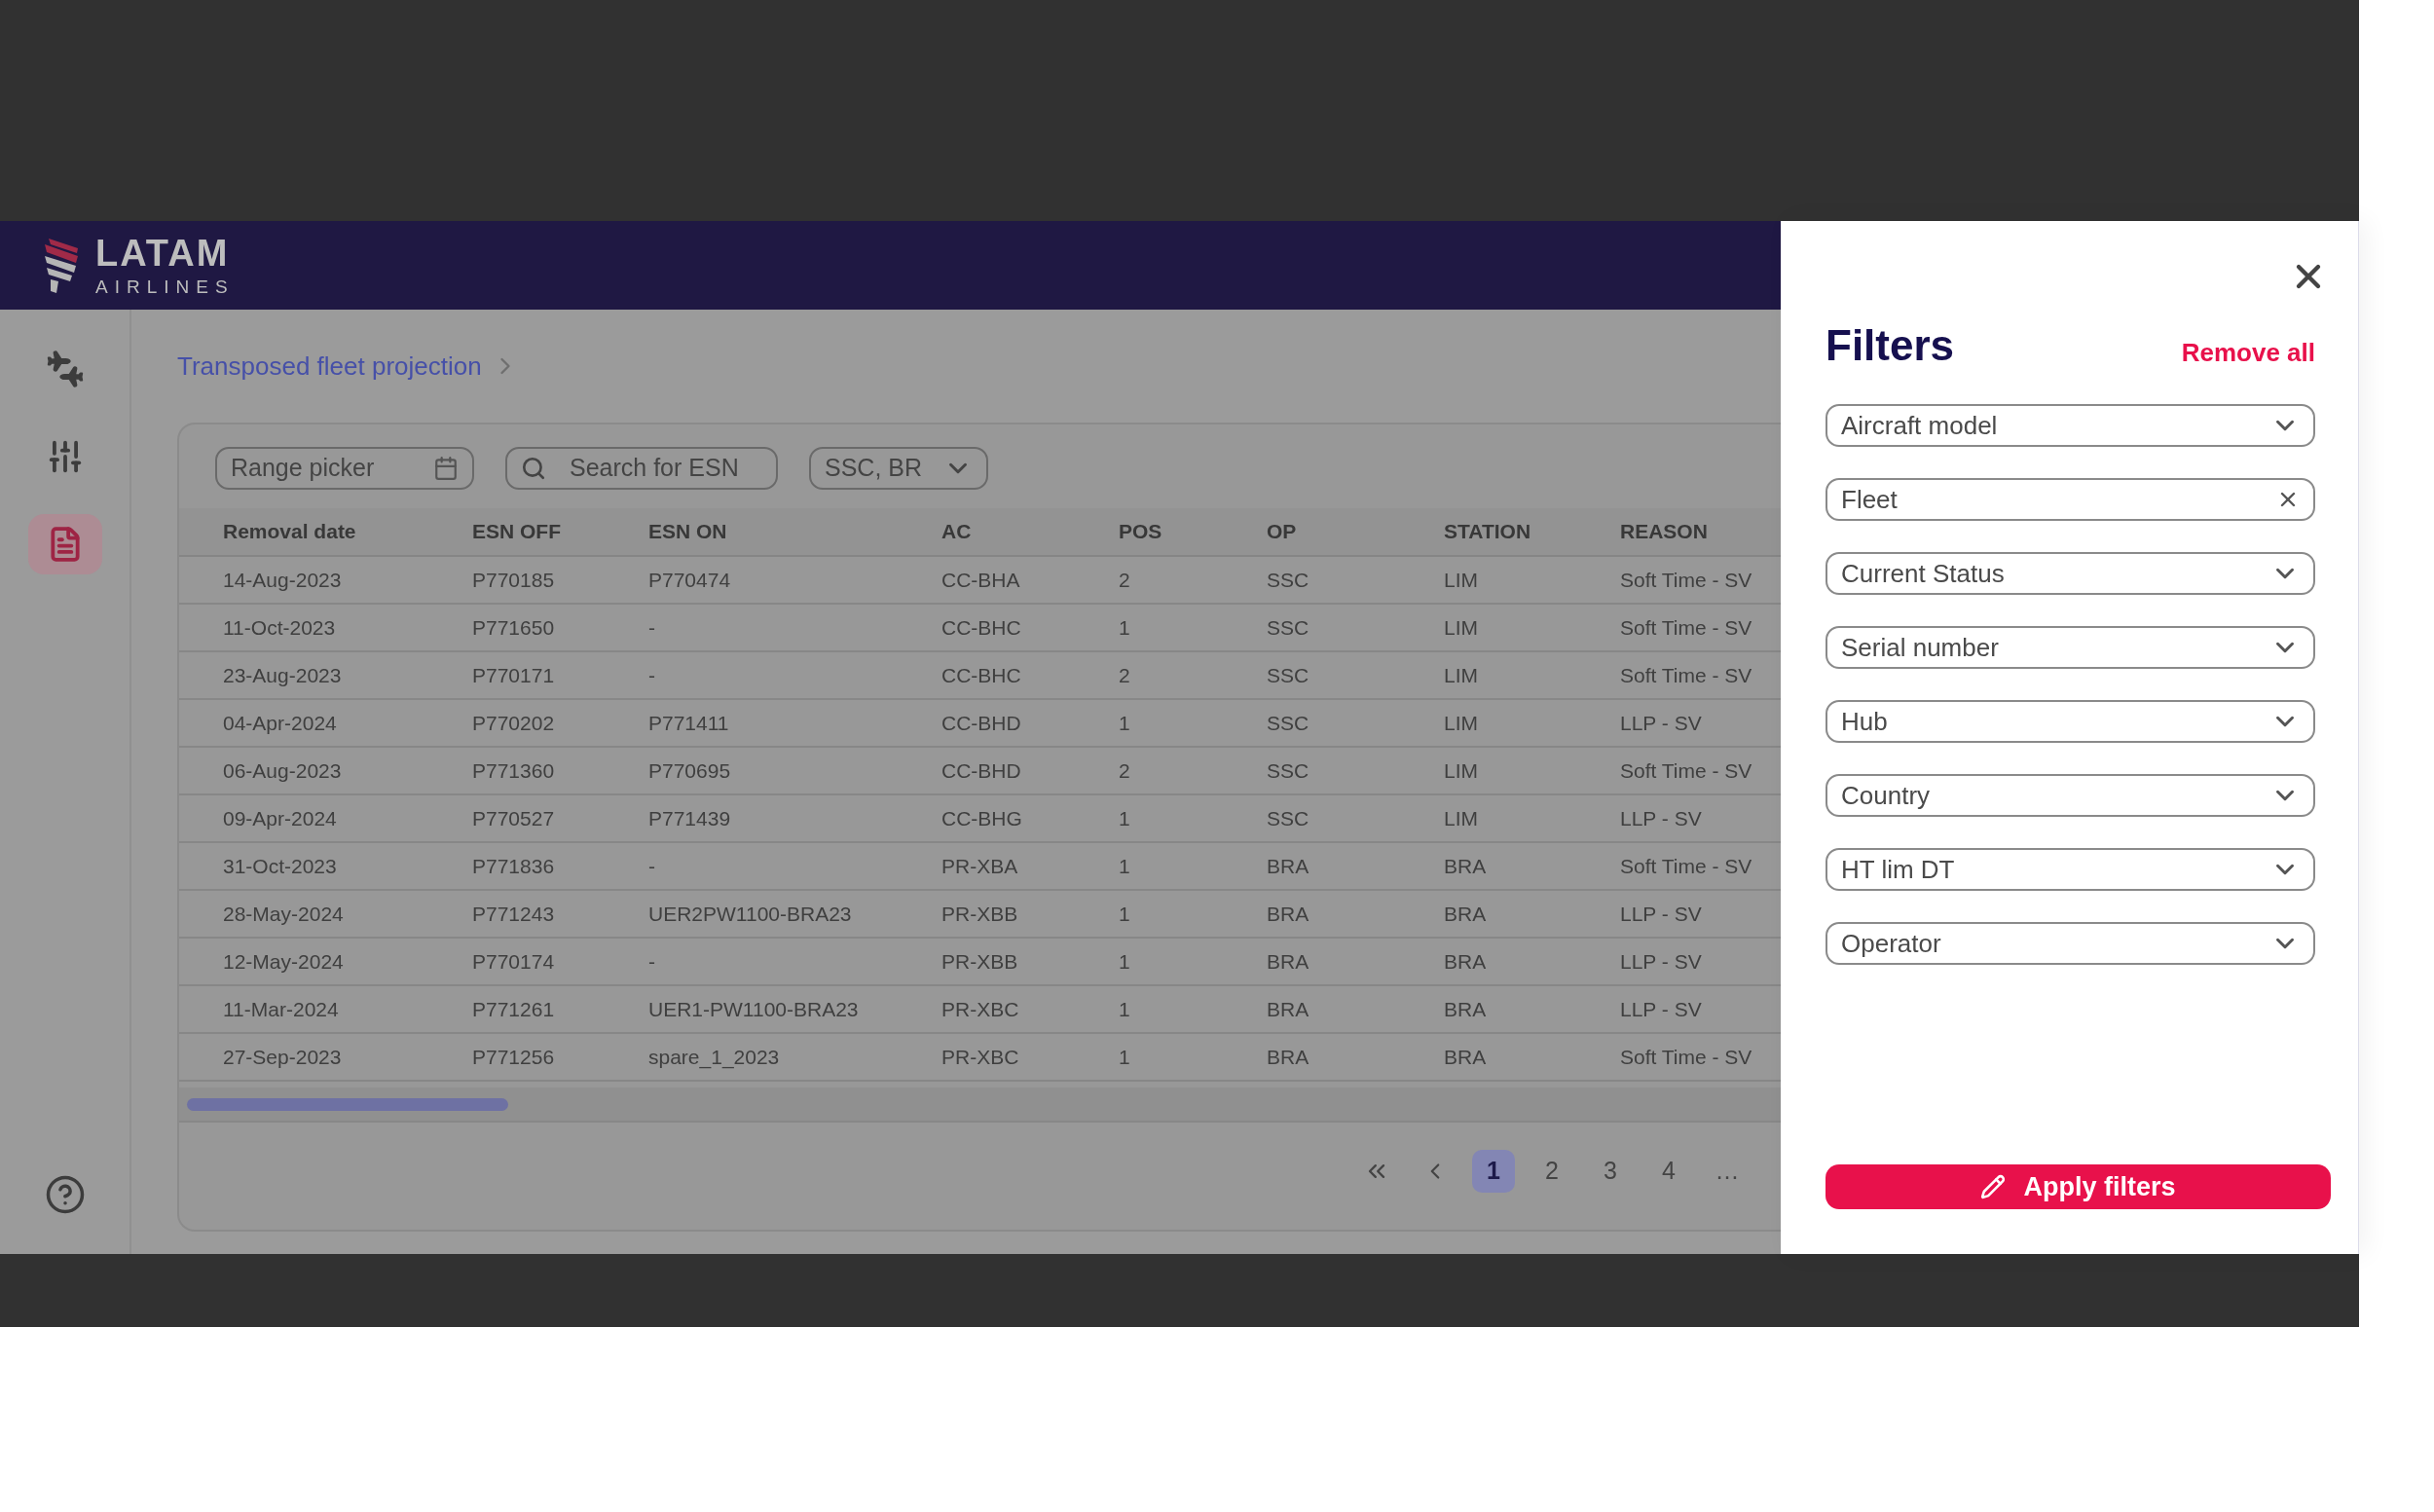 The height and width of the screenshot is (1512, 2434). What do you see at coordinates (689, 723) in the screenshot?
I see `table-cell-text: P771411` at bounding box center [689, 723].